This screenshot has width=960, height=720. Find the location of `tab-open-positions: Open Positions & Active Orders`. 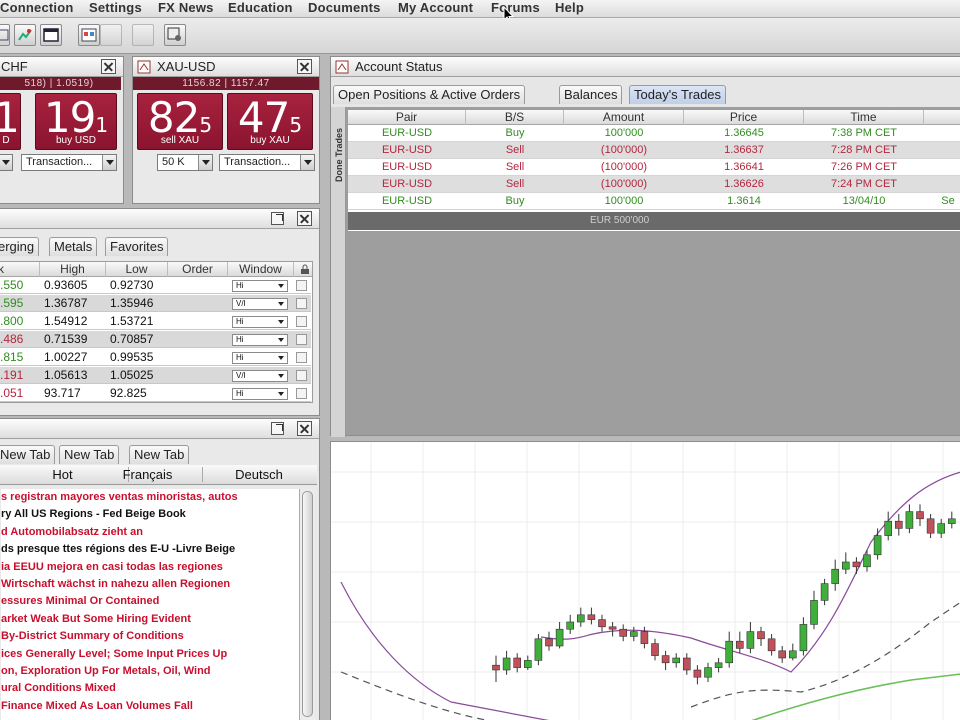

tab-open-positions: Open Positions & Active Orders is located at coordinates (429, 94).